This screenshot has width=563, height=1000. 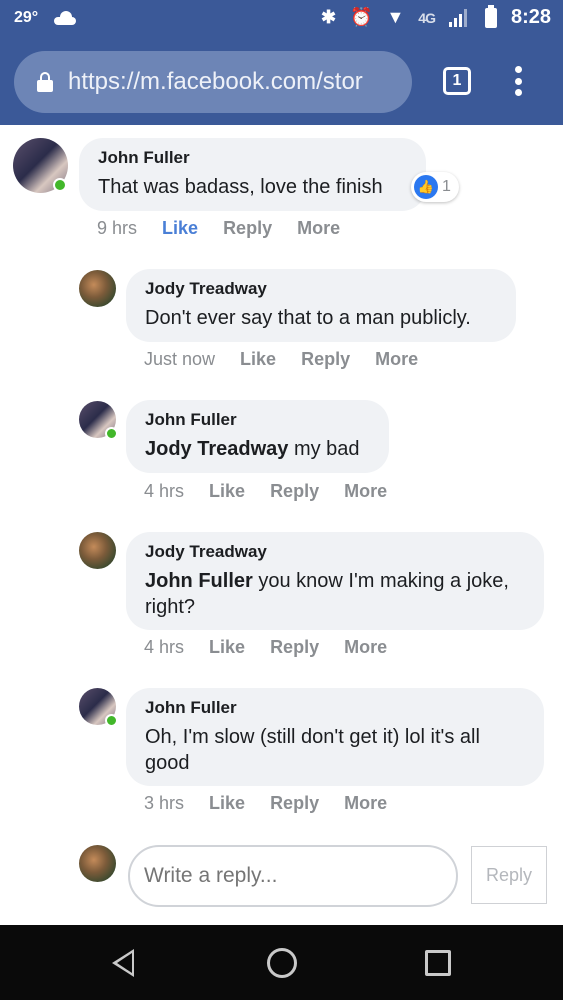 I want to click on like-count: 1, so click(x=446, y=186).